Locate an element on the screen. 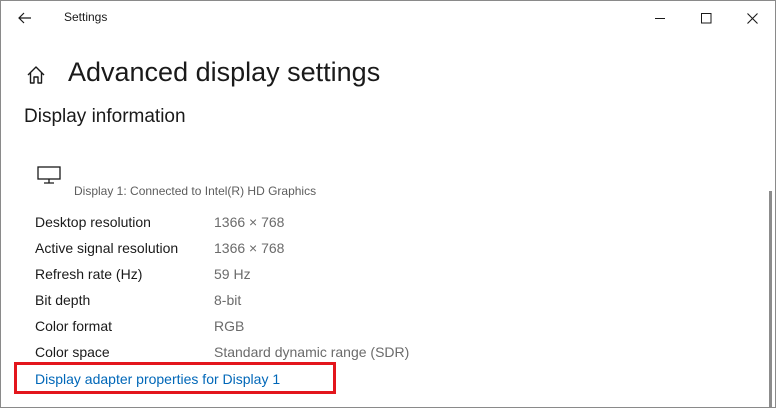  info-label: Refresh rate (Hz) is located at coordinates (89, 274).